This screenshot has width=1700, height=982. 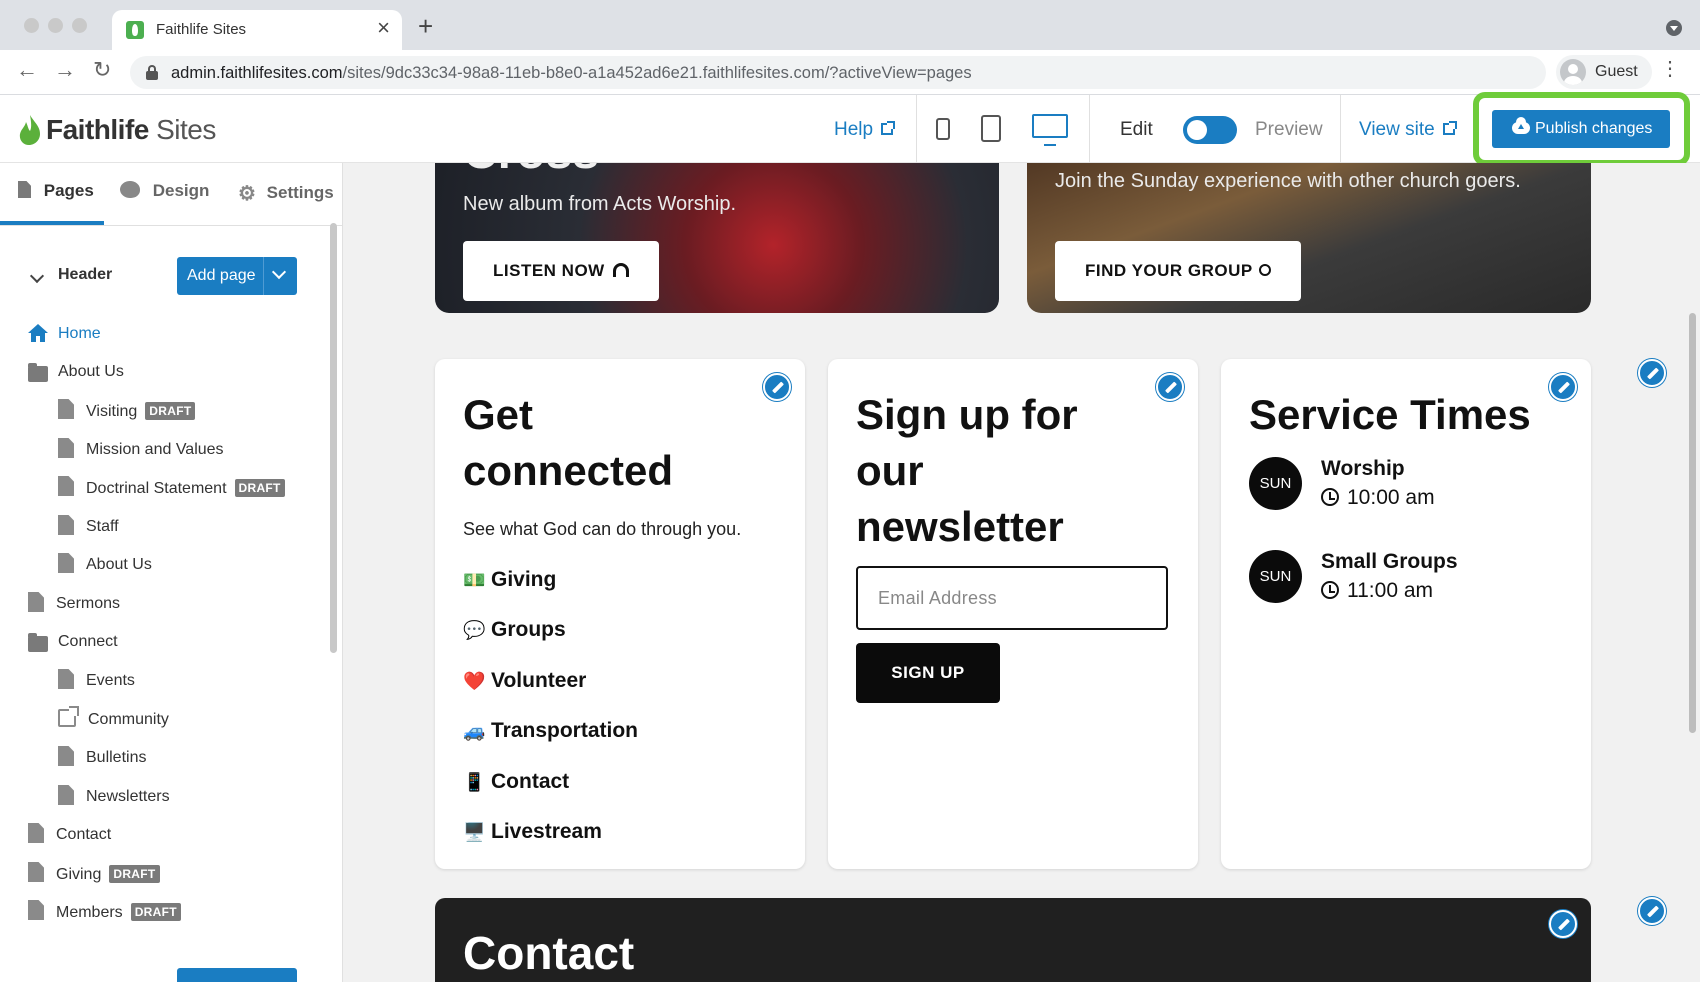 What do you see at coordinates (102, 70) in the screenshot?
I see `reload-icon: ↻` at bounding box center [102, 70].